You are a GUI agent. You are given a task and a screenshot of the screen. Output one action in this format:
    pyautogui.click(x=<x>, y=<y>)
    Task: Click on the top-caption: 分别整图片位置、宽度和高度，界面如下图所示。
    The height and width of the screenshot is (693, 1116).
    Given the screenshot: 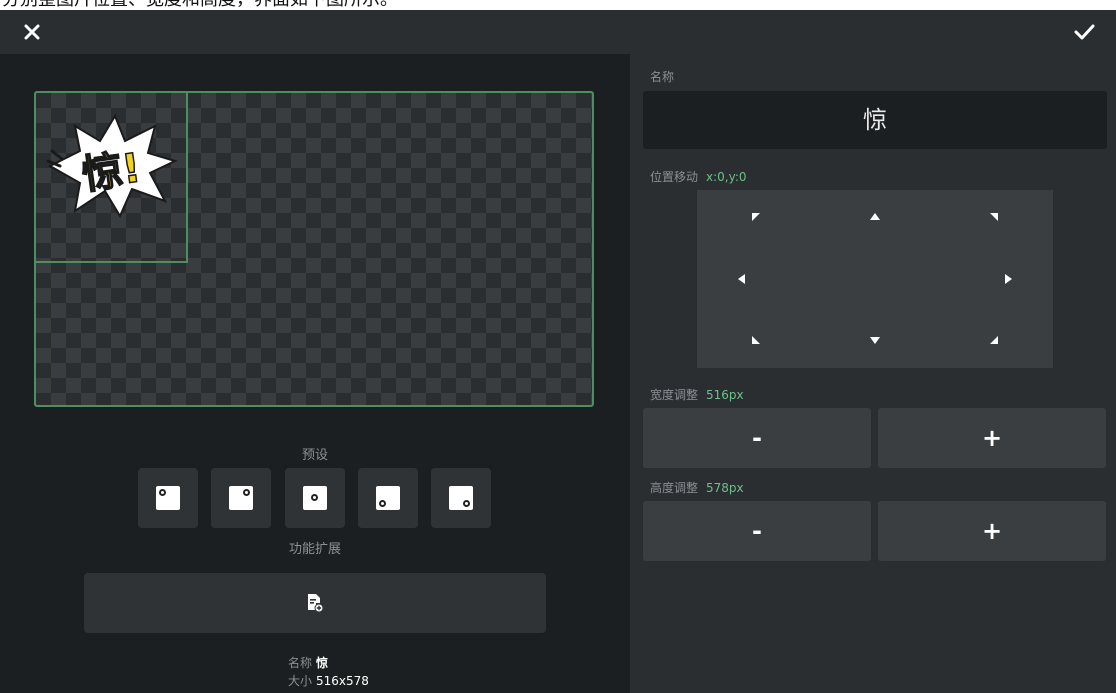 What is the action you would take?
    pyautogui.click(x=558, y=5)
    